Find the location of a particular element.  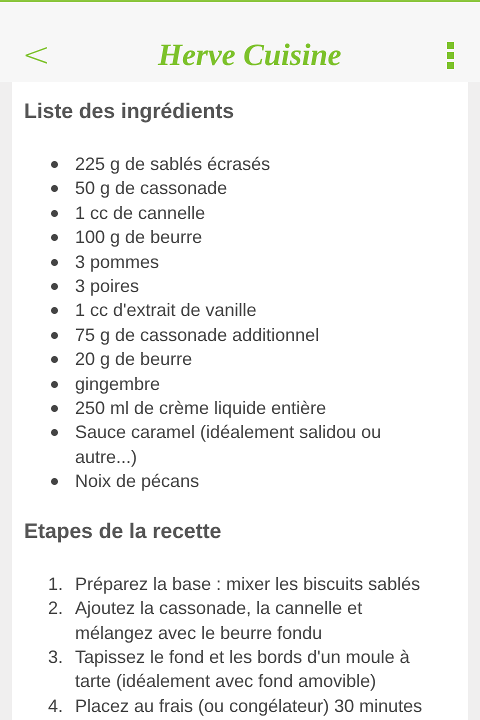

ingredient-item: 3 poires is located at coordinates (107, 286).